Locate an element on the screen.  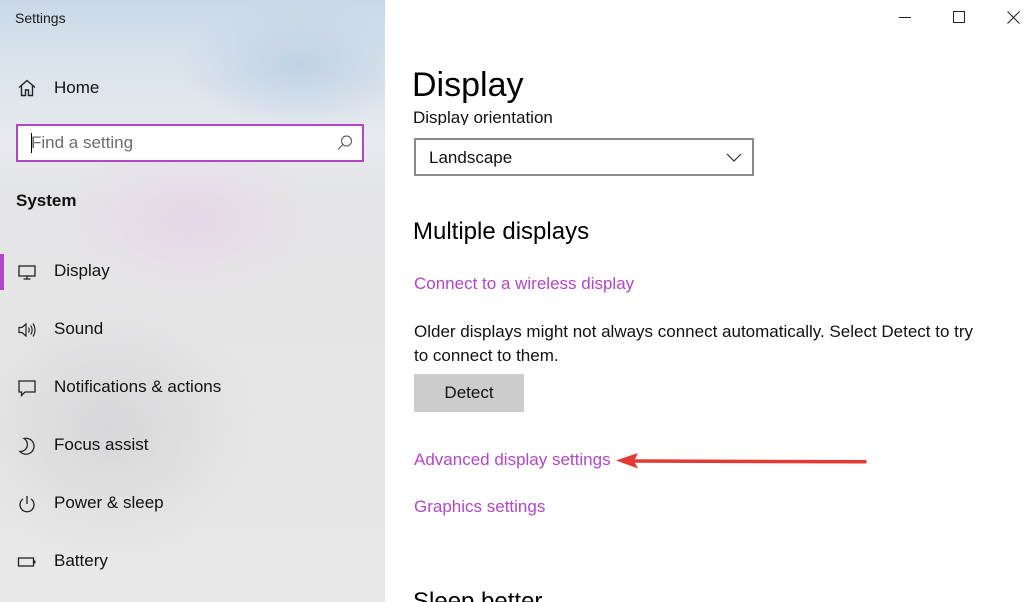
sidebar-item-notifications: Notifications & actions is located at coordinates (192, 388).